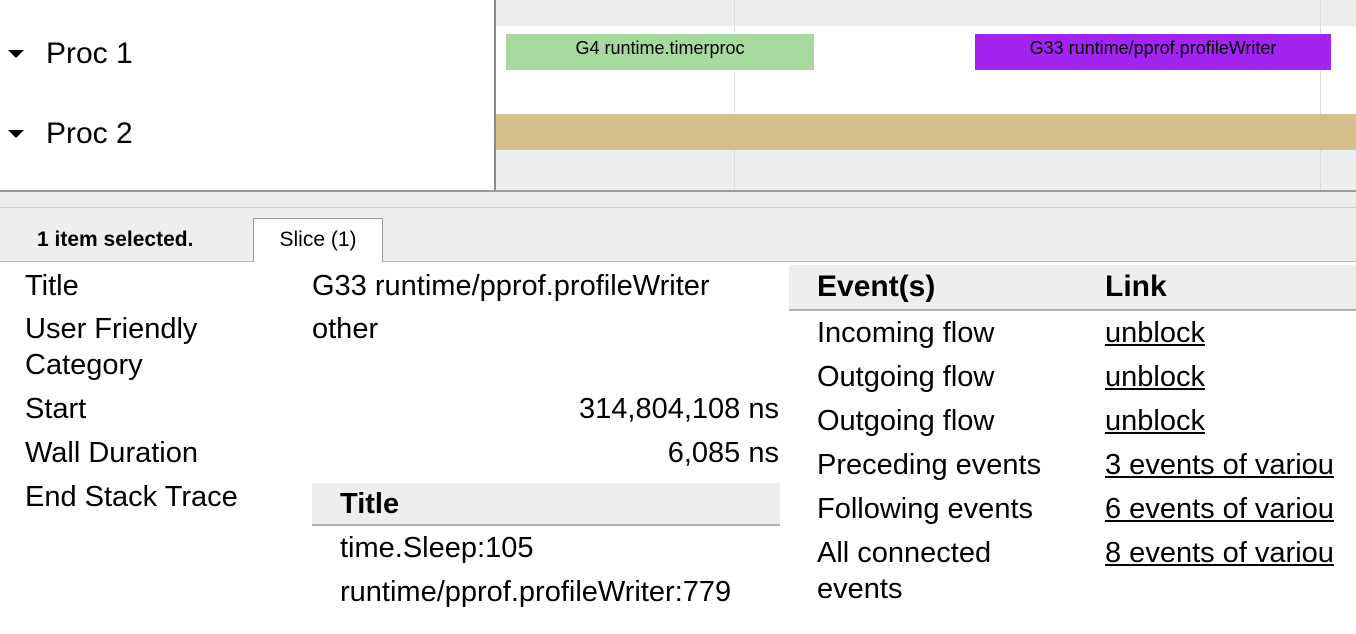 The width and height of the screenshot is (1356, 634). What do you see at coordinates (906, 333) in the screenshot?
I see `flow-event: Incoming flow` at bounding box center [906, 333].